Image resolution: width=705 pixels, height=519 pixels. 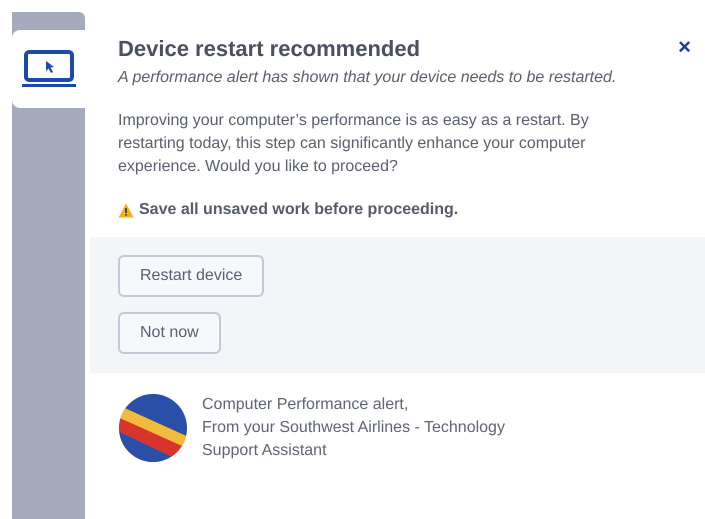 I want to click on message-text: Improving your computer’s performance is as easy as a restart. By restarting today, this step can significantly enhance your computer experience. Would you like to proceed?, so click(x=353, y=144).